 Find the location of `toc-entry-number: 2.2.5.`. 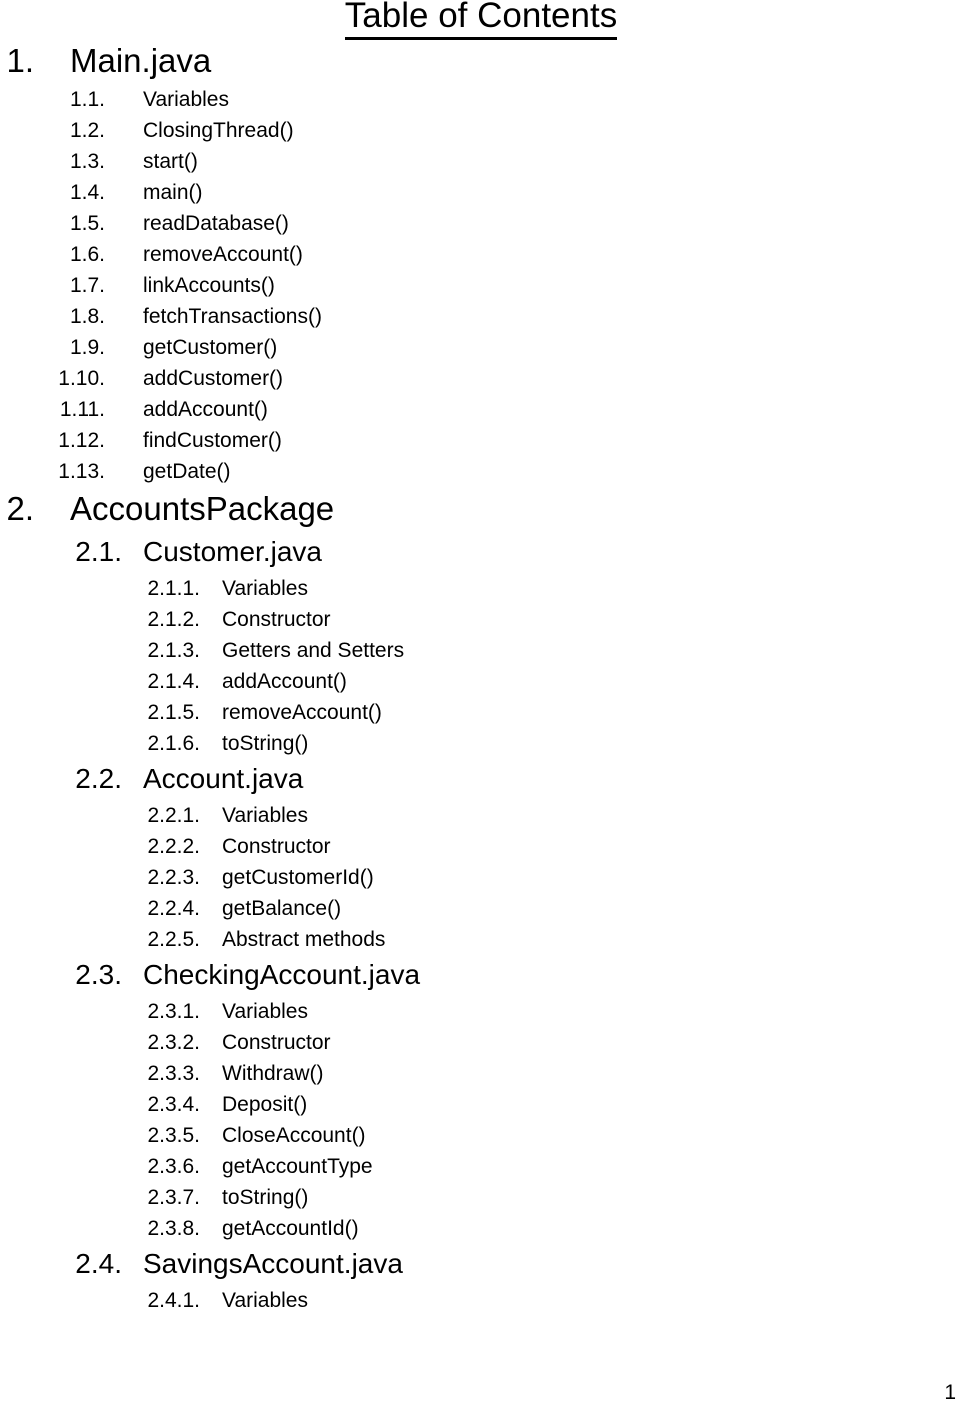

toc-entry-number: 2.2.5. is located at coordinates (173, 939).